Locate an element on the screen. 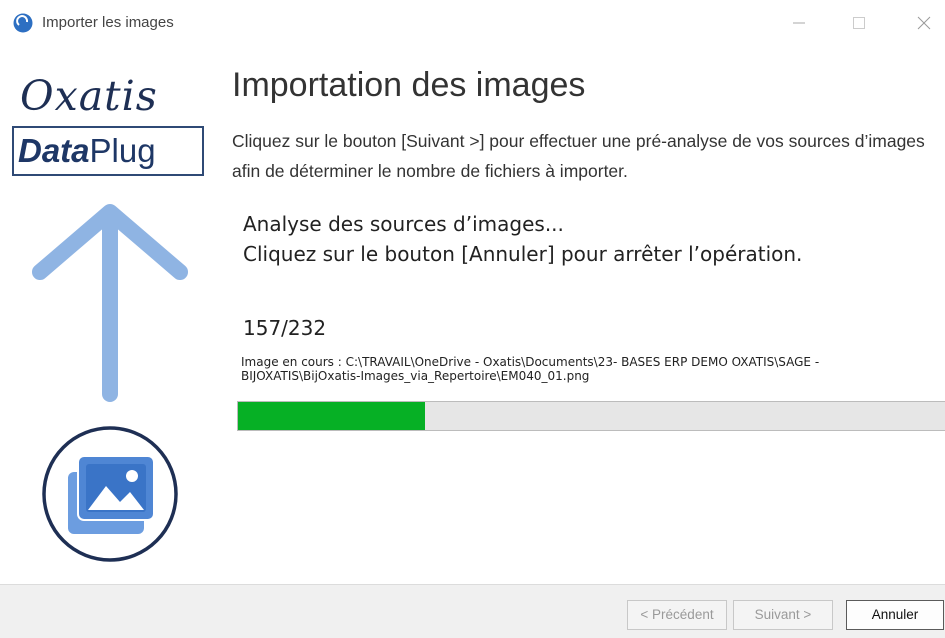 This screenshot has height=638, width=945. progress-bar-fill is located at coordinates (332, 416).